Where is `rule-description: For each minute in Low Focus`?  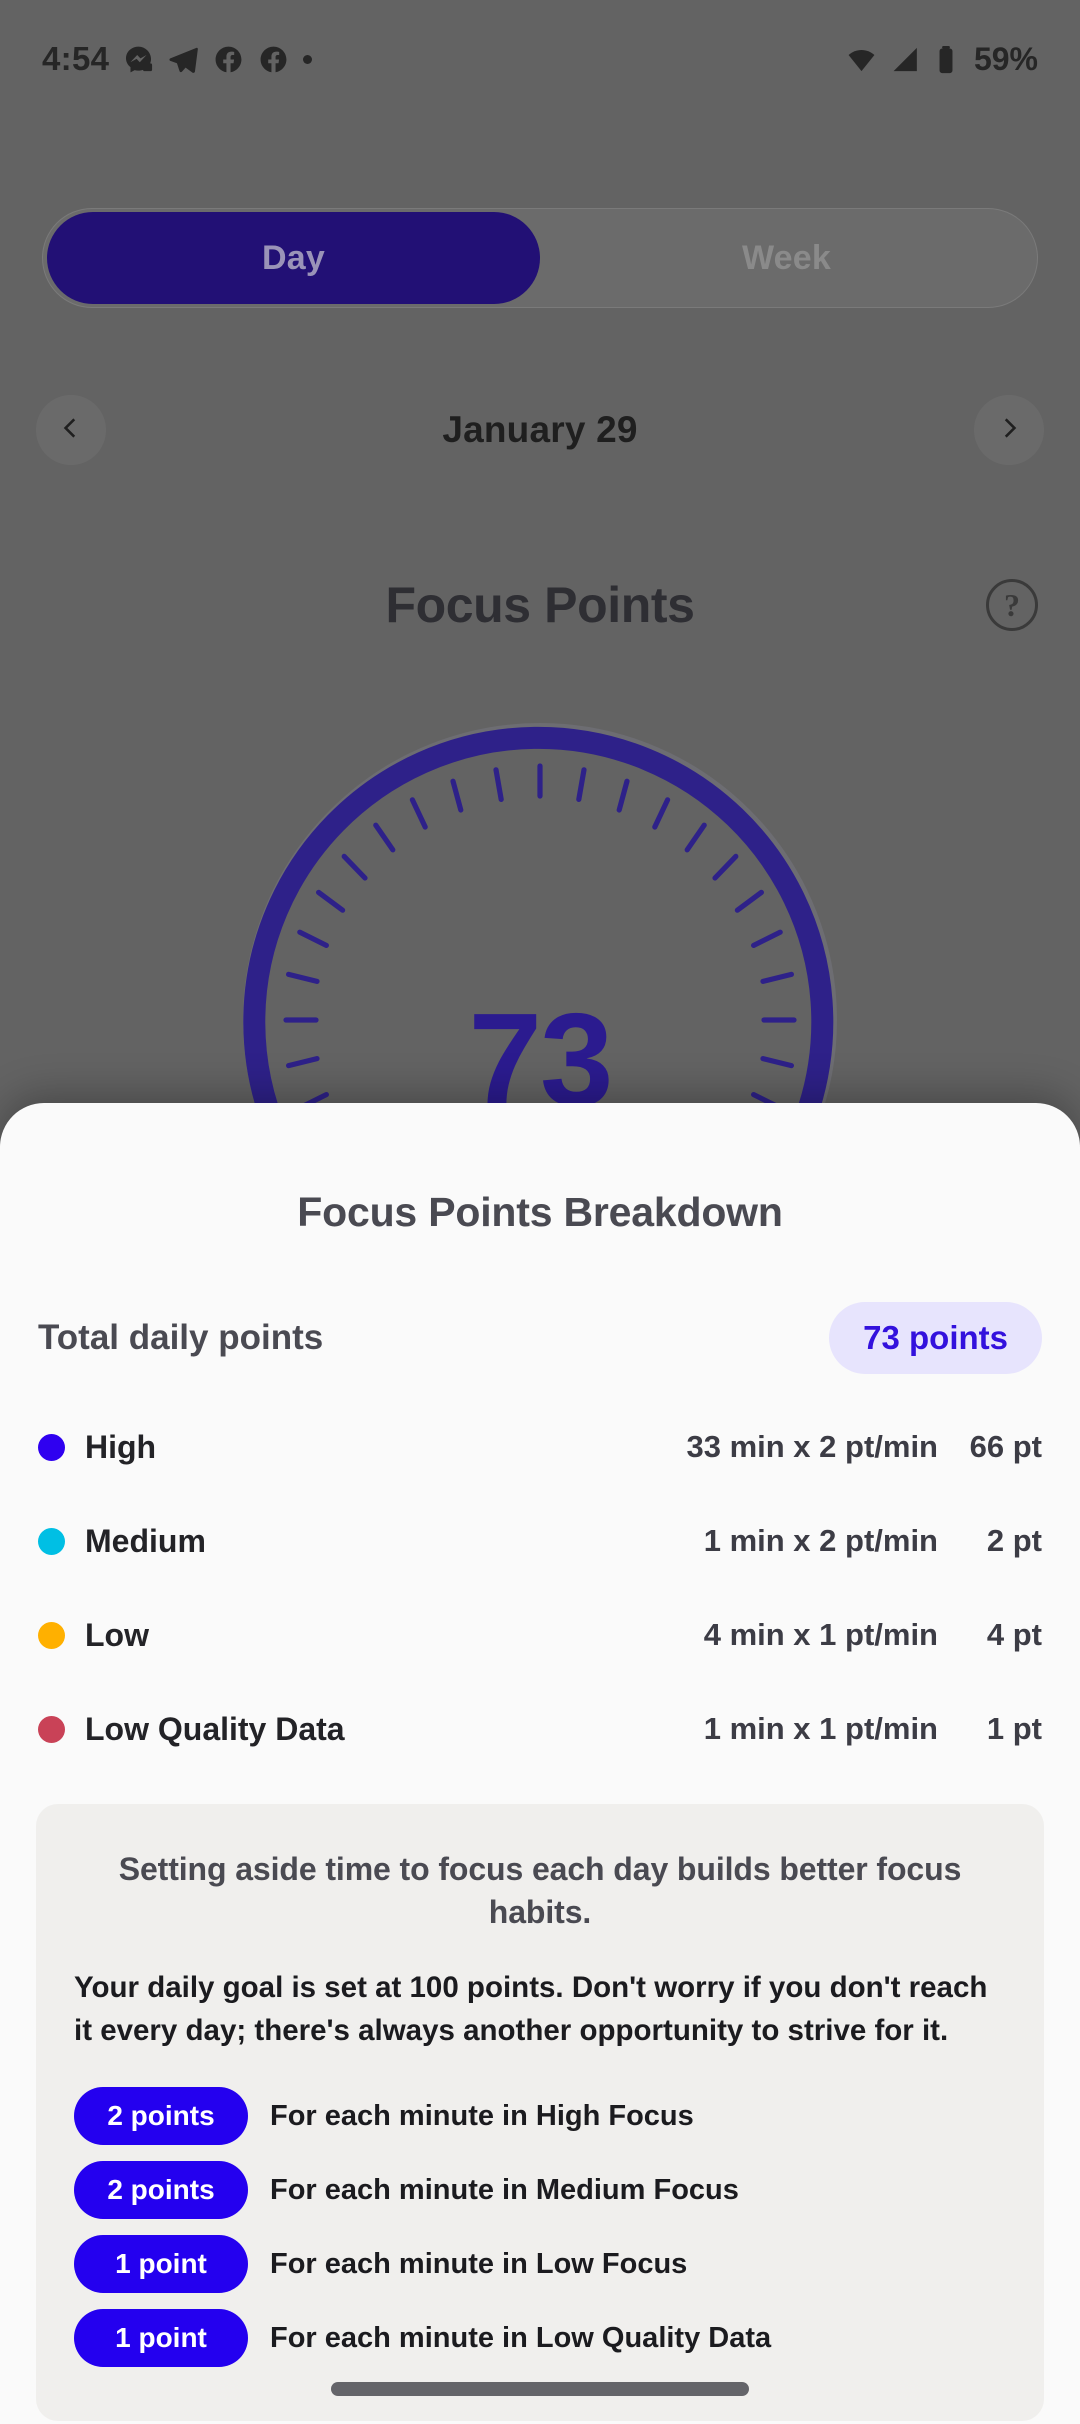
rule-description: For each minute in Low Focus is located at coordinates (479, 2263).